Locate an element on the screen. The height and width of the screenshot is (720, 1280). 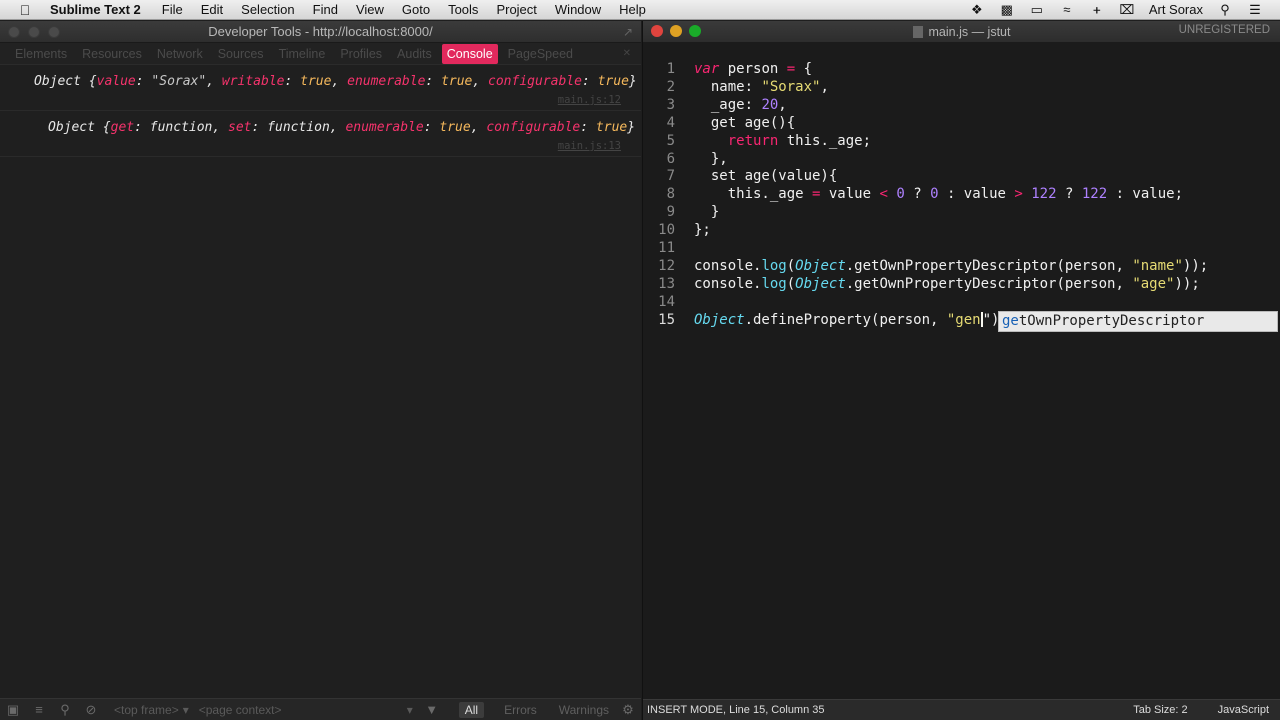
code-token: }; is located at coordinates (702, 230).